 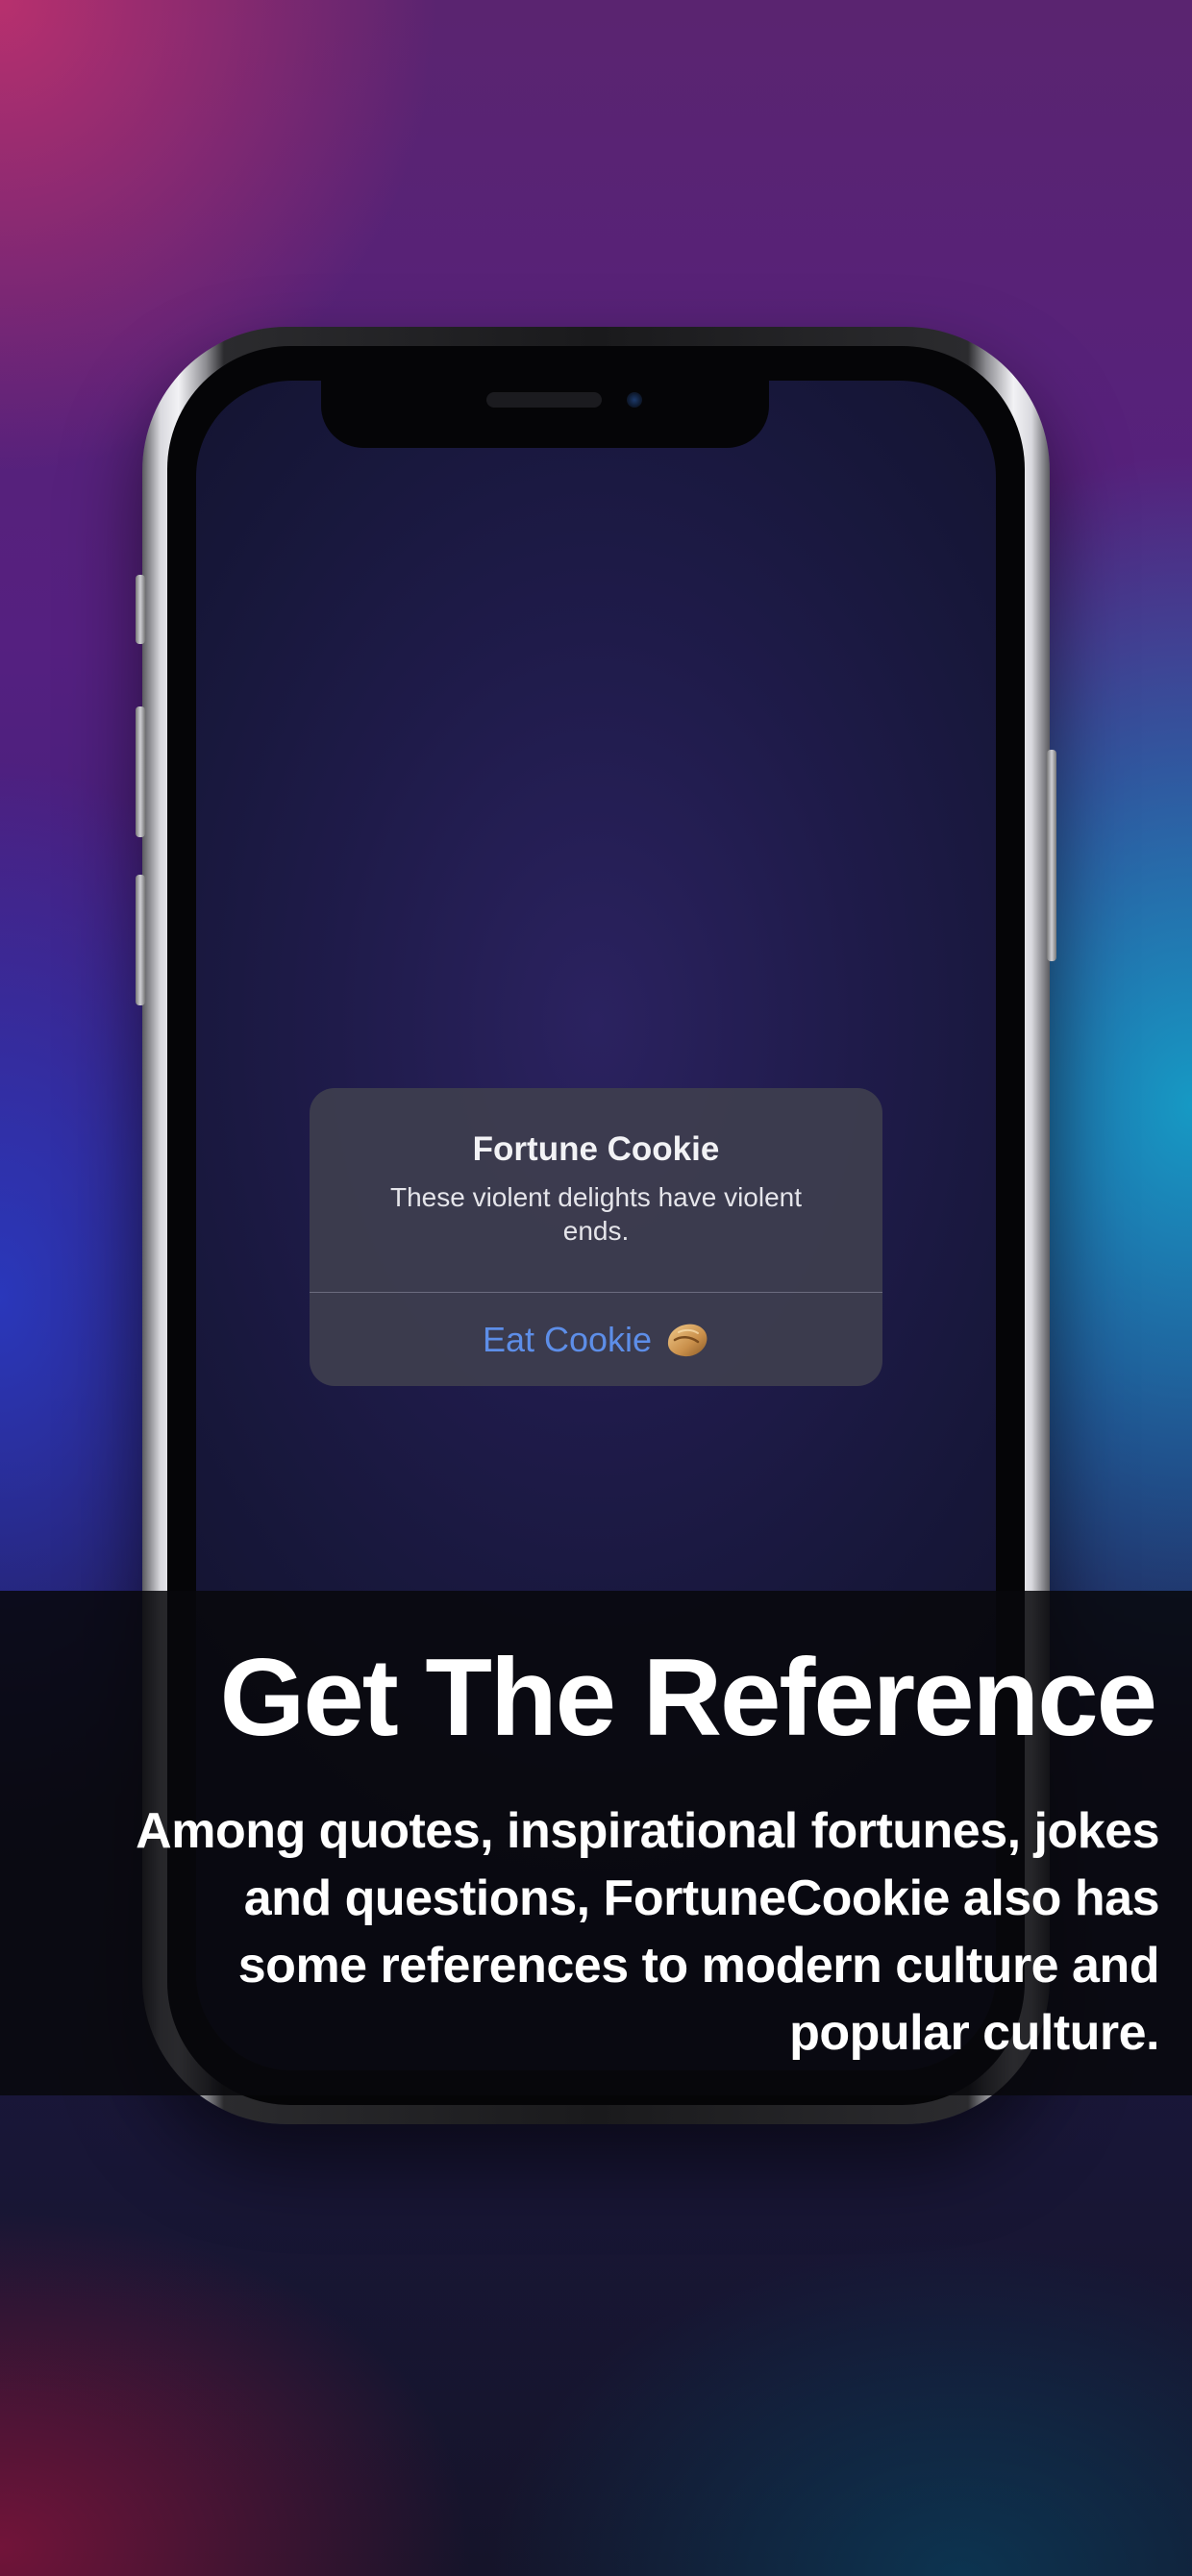 I want to click on action-button, so click(x=140, y=610).